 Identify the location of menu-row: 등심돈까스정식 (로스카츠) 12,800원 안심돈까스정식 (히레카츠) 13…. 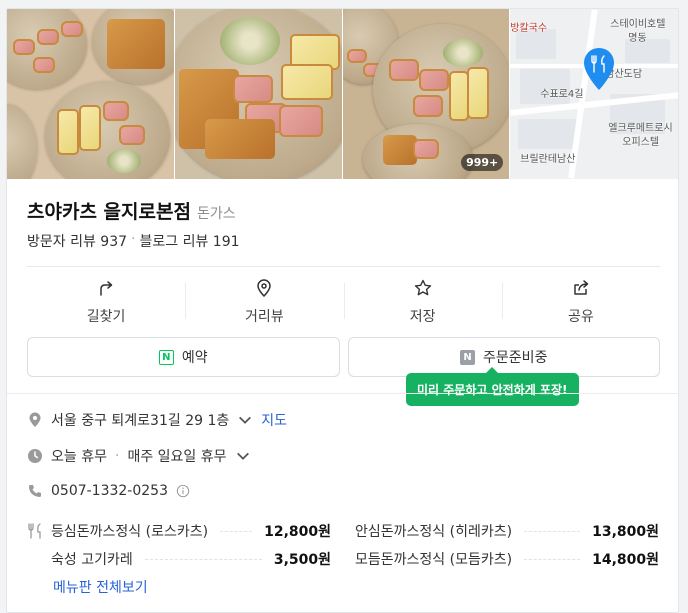
(343, 531).